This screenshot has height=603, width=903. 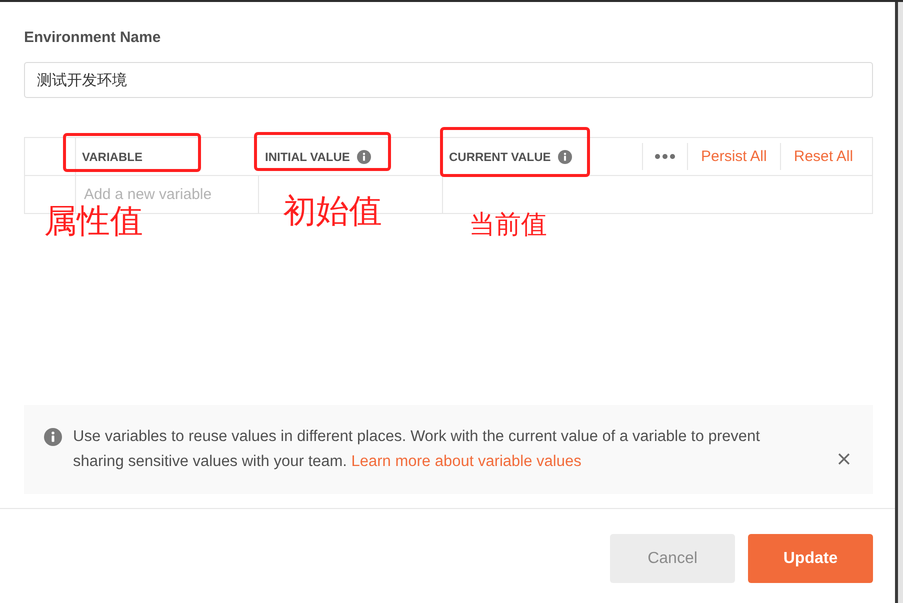 What do you see at coordinates (53, 437) in the screenshot?
I see `info-icon` at bounding box center [53, 437].